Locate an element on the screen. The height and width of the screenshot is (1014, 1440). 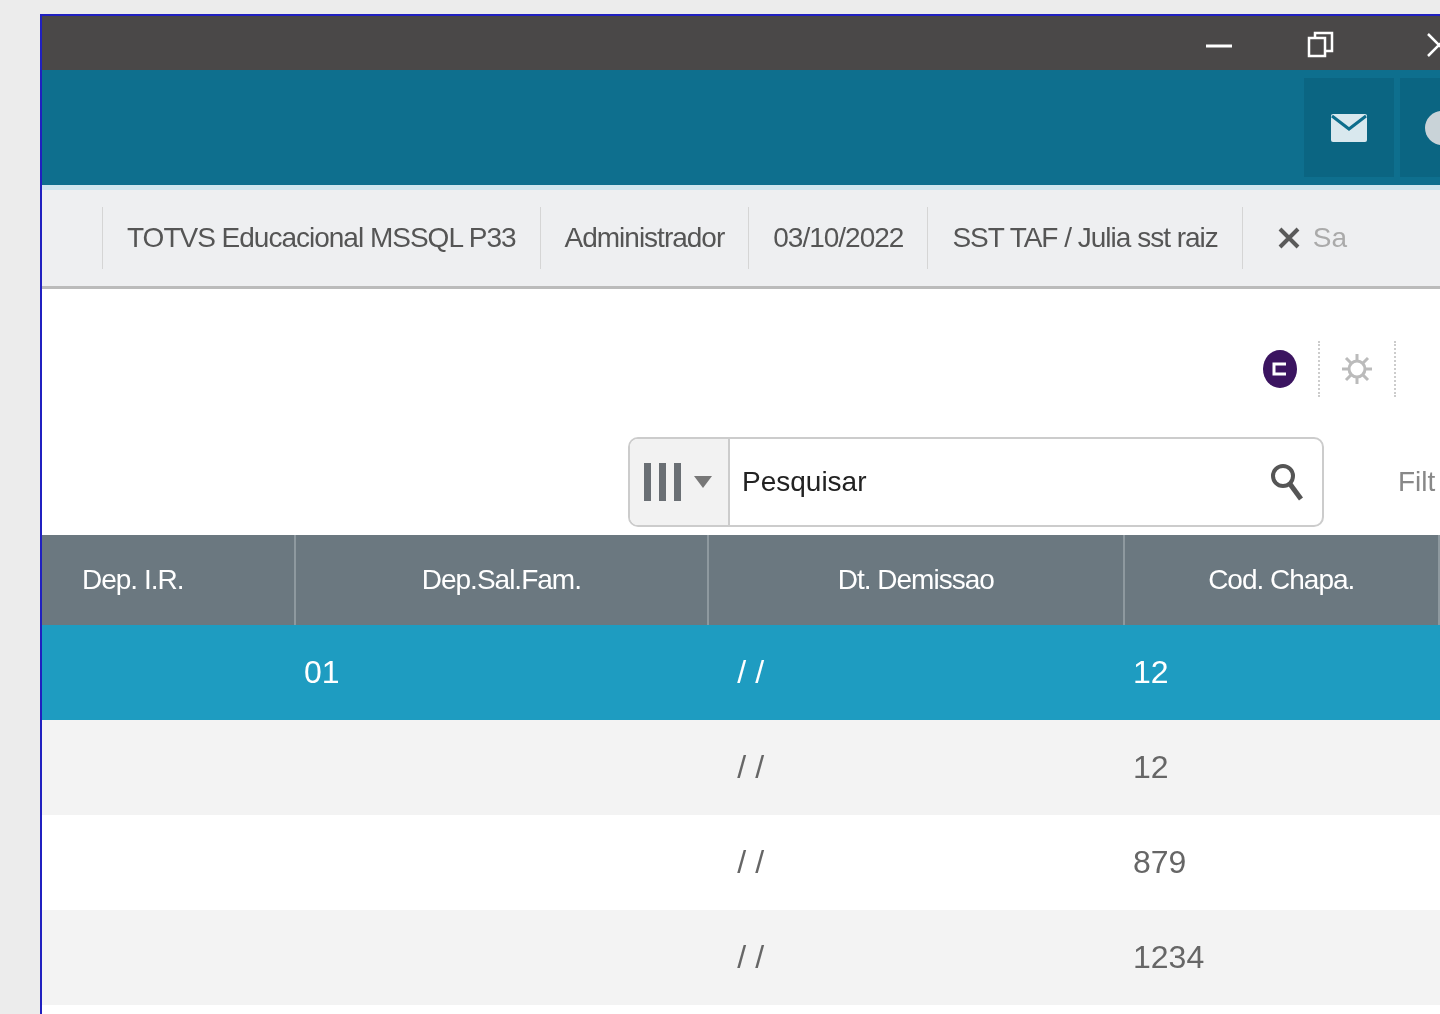
table-cell: 01 is located at coordinates (322, 672).